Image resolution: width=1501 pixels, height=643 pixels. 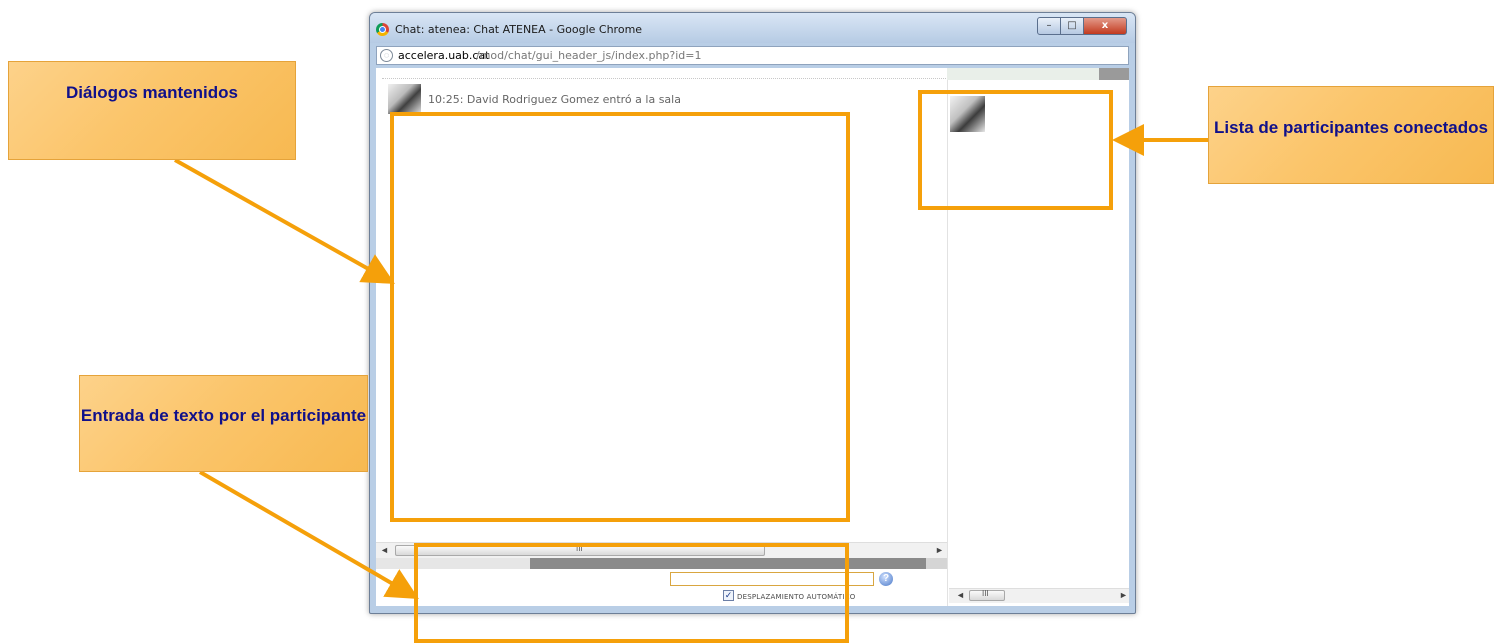 I want to click on scroll-thumb: III, so click(x=987, y=595).